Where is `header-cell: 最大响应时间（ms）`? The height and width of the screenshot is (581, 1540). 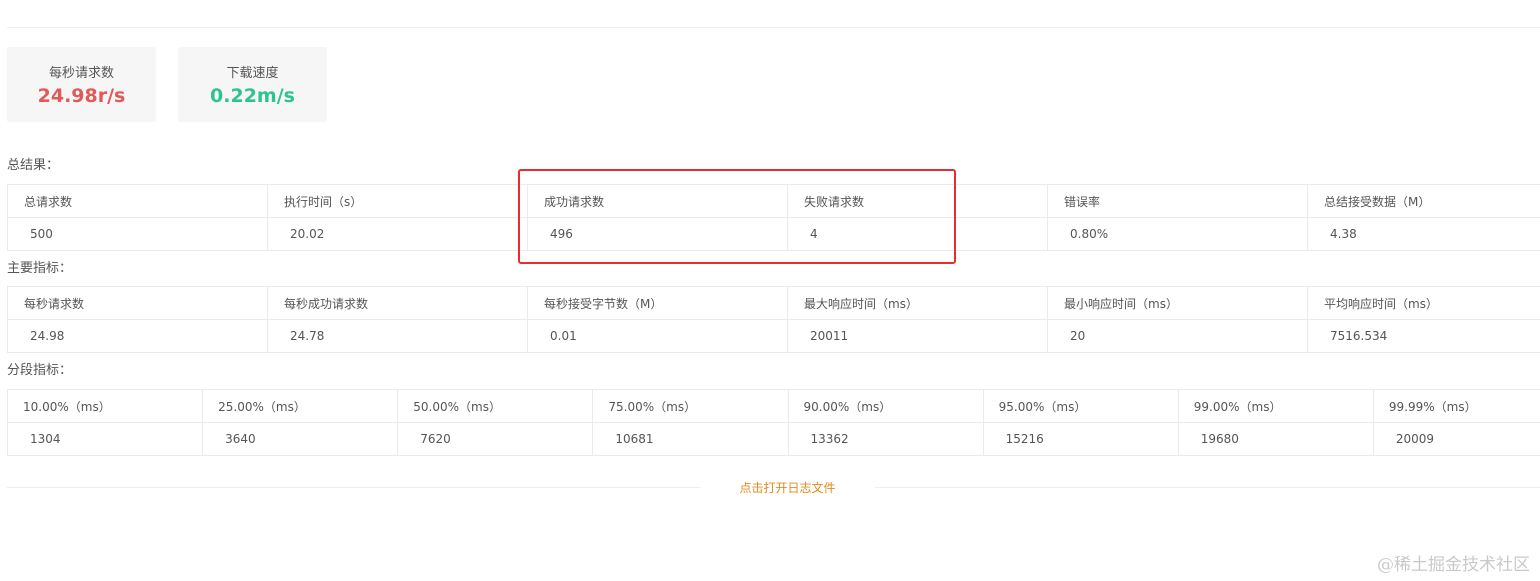
header-cell: 最大响应时间（ms） is located at coordinates (917, 303).